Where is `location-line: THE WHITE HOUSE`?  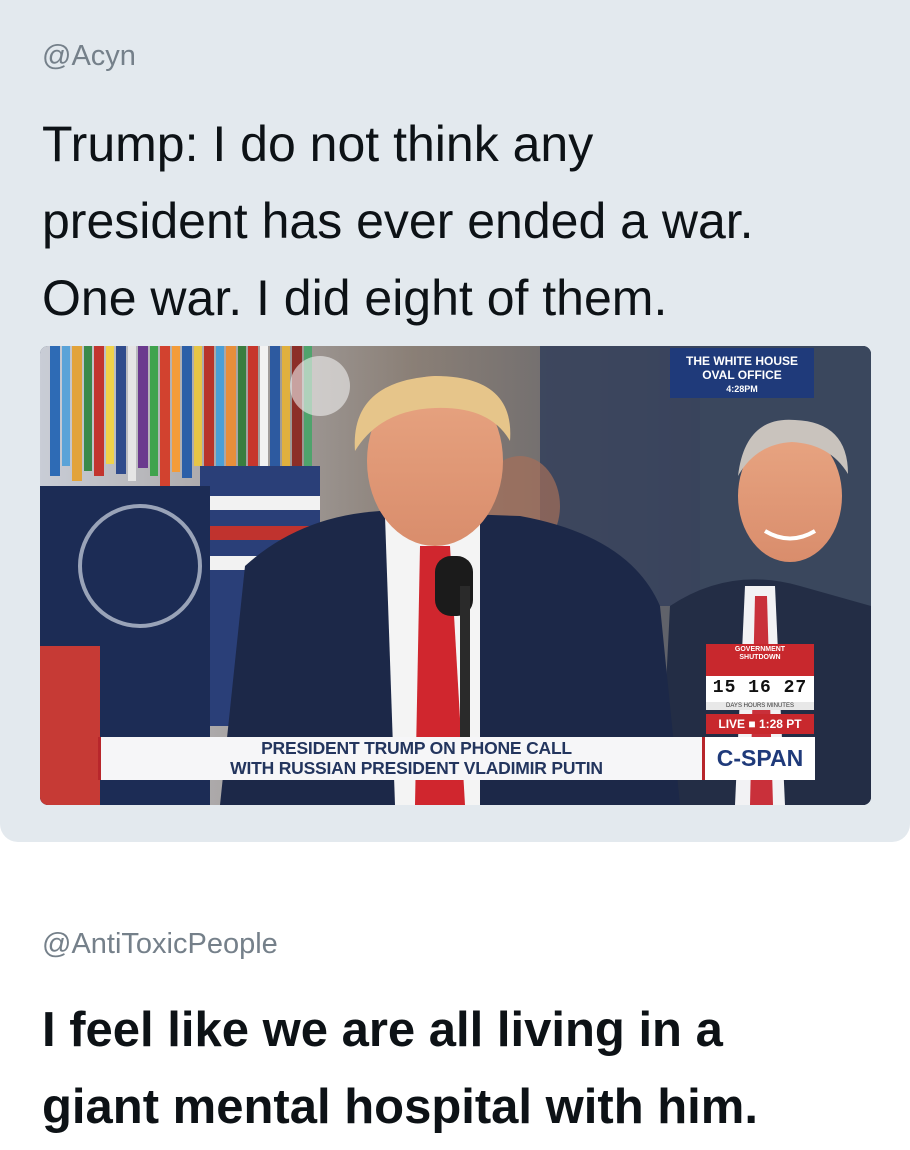
location-line: THE WHITE HOUSE is located at coordinates (741, 361).